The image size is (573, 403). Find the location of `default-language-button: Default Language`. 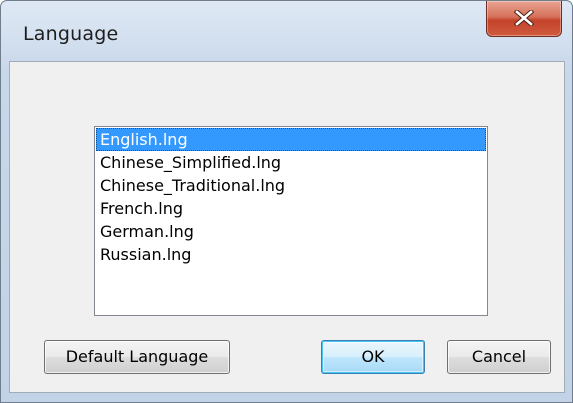

default-language-button: Default Language is located at coordinates (137, 357).